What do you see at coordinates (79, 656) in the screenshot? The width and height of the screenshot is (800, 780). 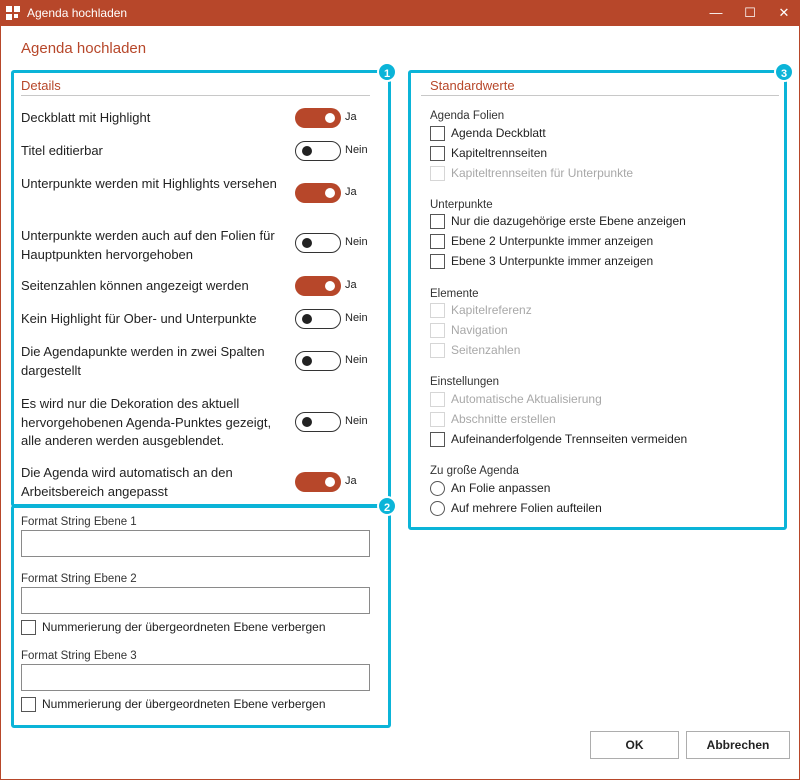 I see `format-level3-label: Format String Ebene 3` at bounding box center [79, 656].